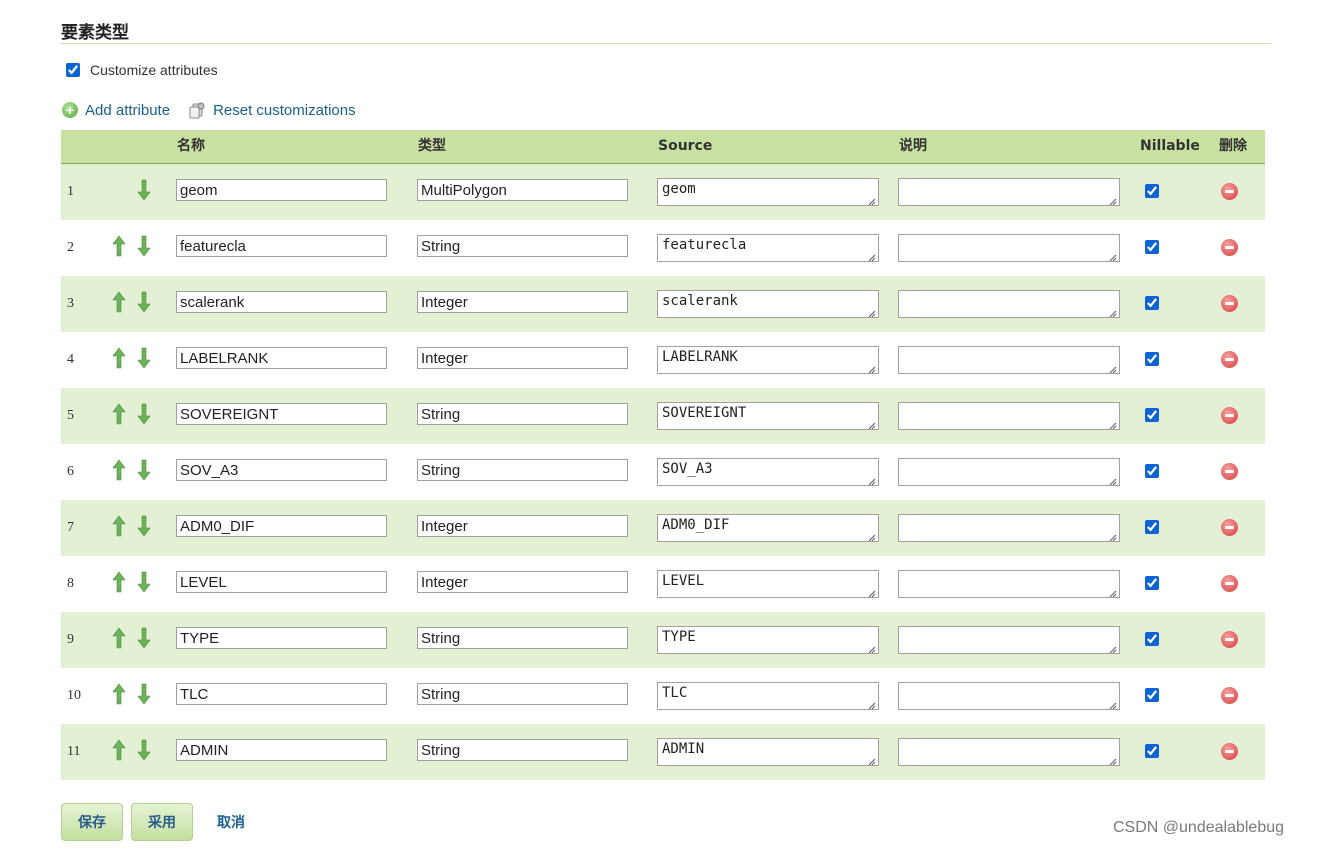 The height and width of the screenshot is (849, 1319). I want to click on save-button: 保存, so click(92, 822).